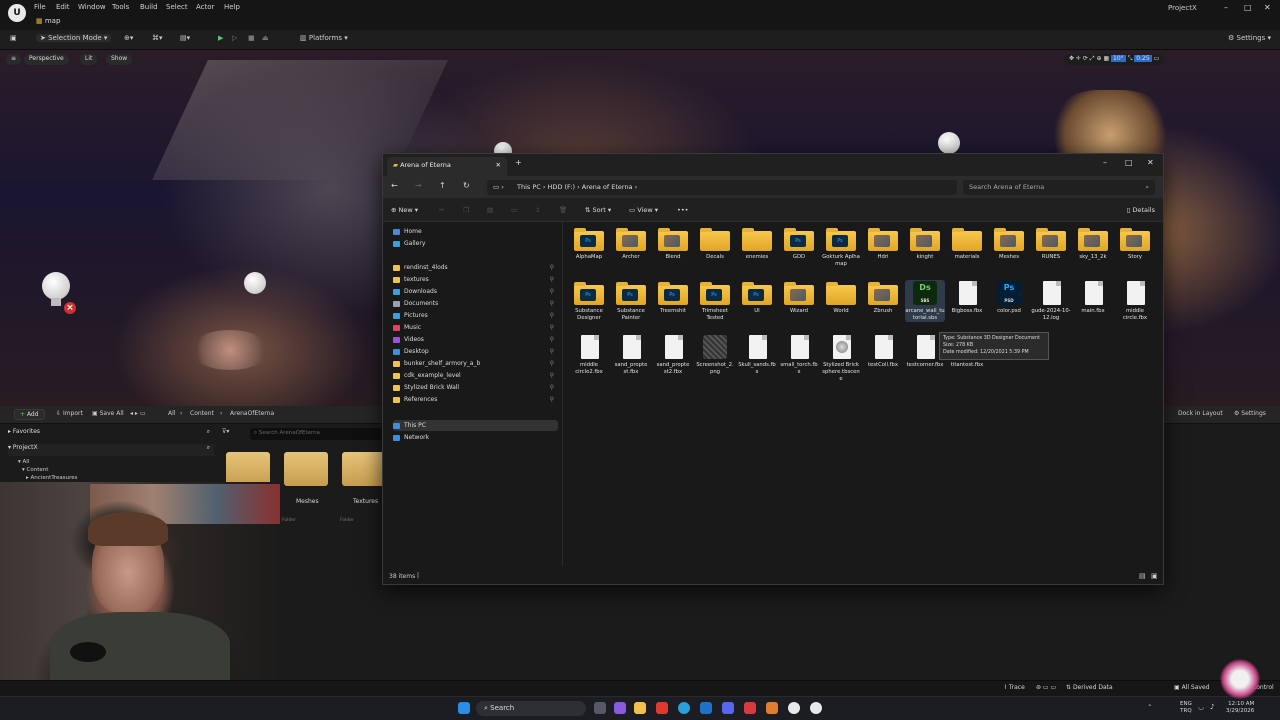 The width and height of the screenshot is (1280, 720). Describe the element at coordinates (925, 243) in the screenshot. I see `file-item: kinght` at that location.